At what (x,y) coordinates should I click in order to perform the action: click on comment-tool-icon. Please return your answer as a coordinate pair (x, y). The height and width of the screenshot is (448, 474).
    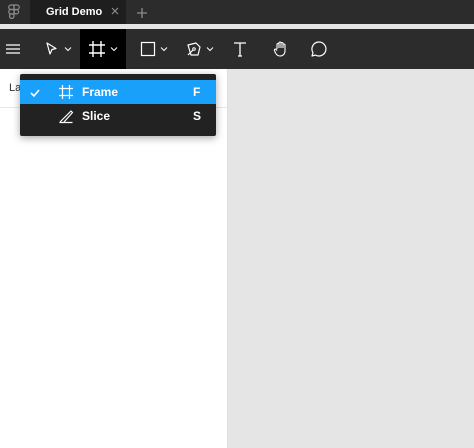
    Looking at the image, I should click on (319, 49).